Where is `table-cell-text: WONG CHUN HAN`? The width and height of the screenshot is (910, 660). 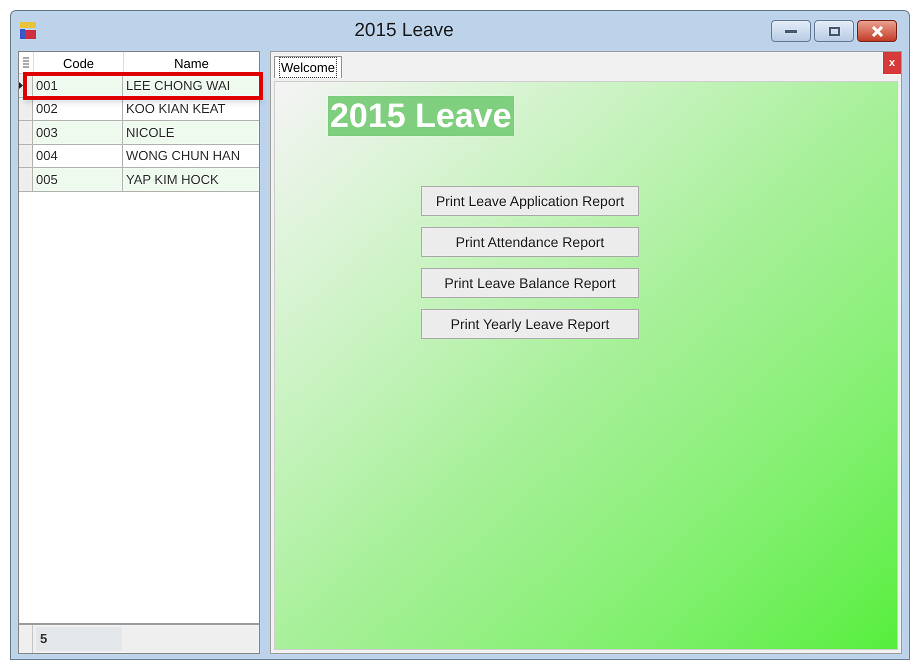
table-cell-text: WONG CHUN HAN is located at coordinates (183, 156).